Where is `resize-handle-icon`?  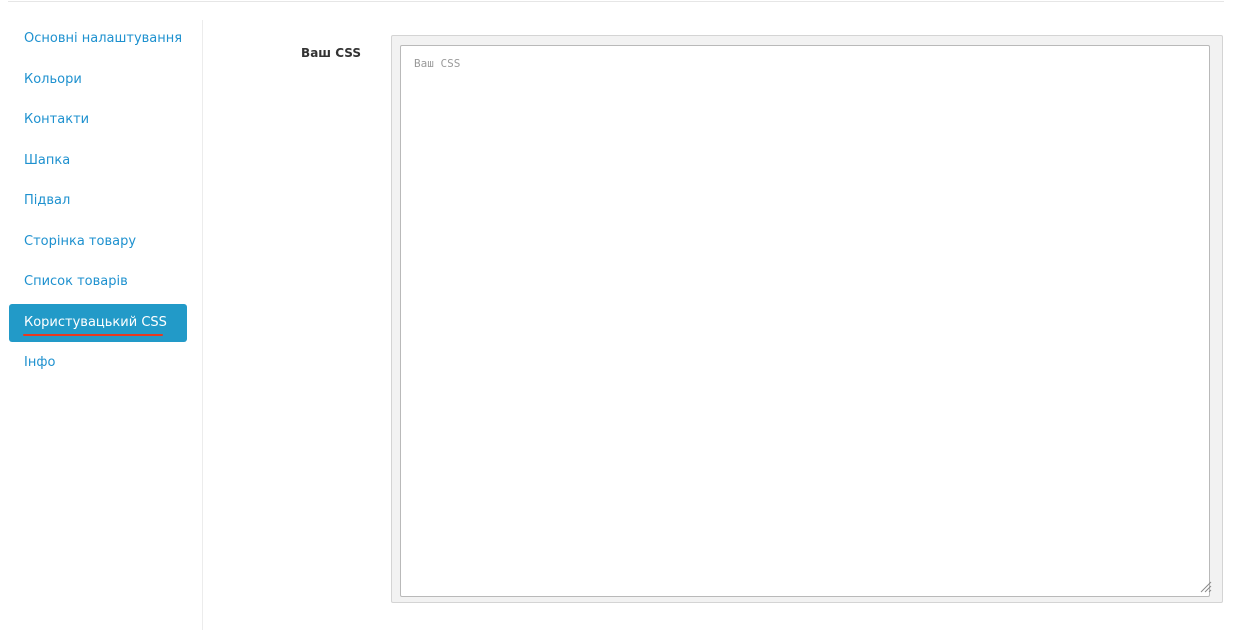 resize-handle-icon is located at coordinates (1205, 586).